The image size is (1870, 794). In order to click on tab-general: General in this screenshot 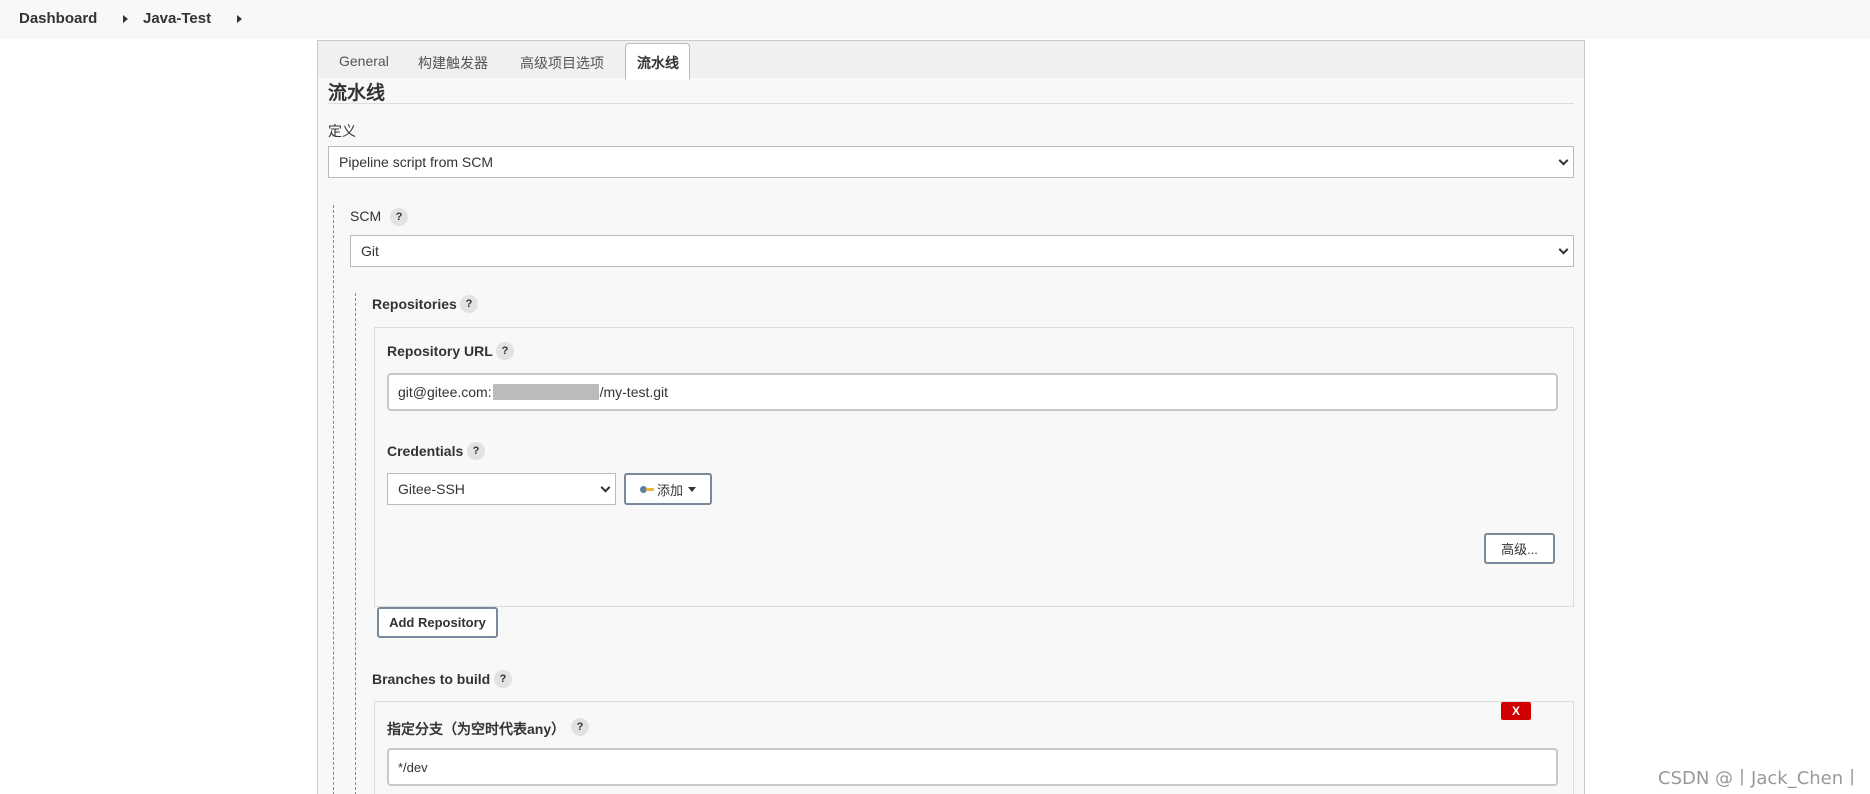, I will do `click(364, 61)`.